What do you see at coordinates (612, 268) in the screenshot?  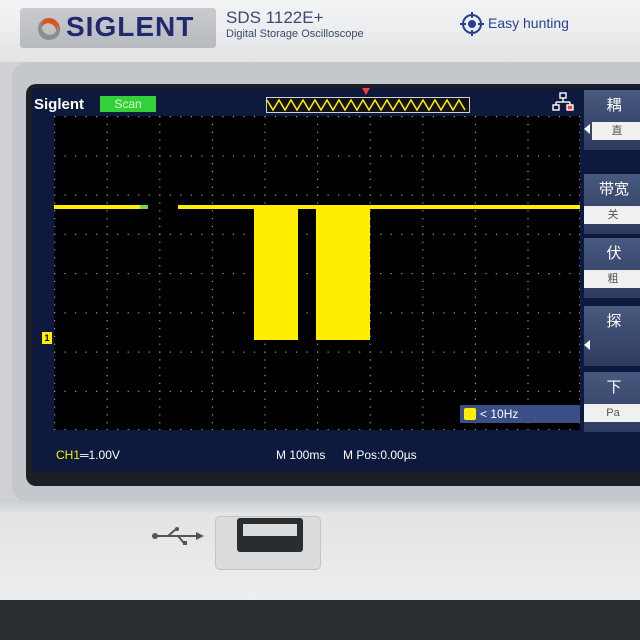 I see `menu-item-volts: 伏 粗` at bounding box center [612, 268].